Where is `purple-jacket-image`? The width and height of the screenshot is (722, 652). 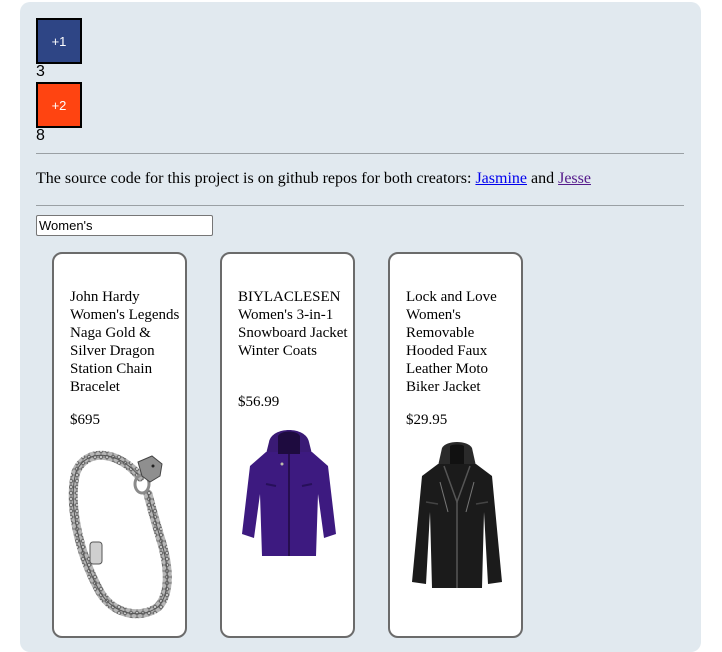 purple-jacket-image is located at coordinates (289, 493).